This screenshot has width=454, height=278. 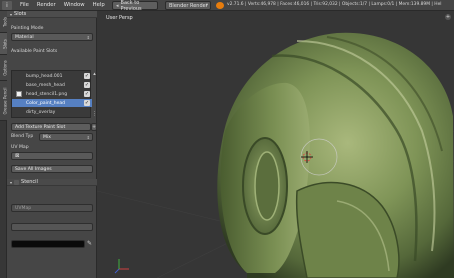 What do you see at coordinates (74, 5) in the screenshot?
I see `menu-window: Window` at bounding box center [74, 5].